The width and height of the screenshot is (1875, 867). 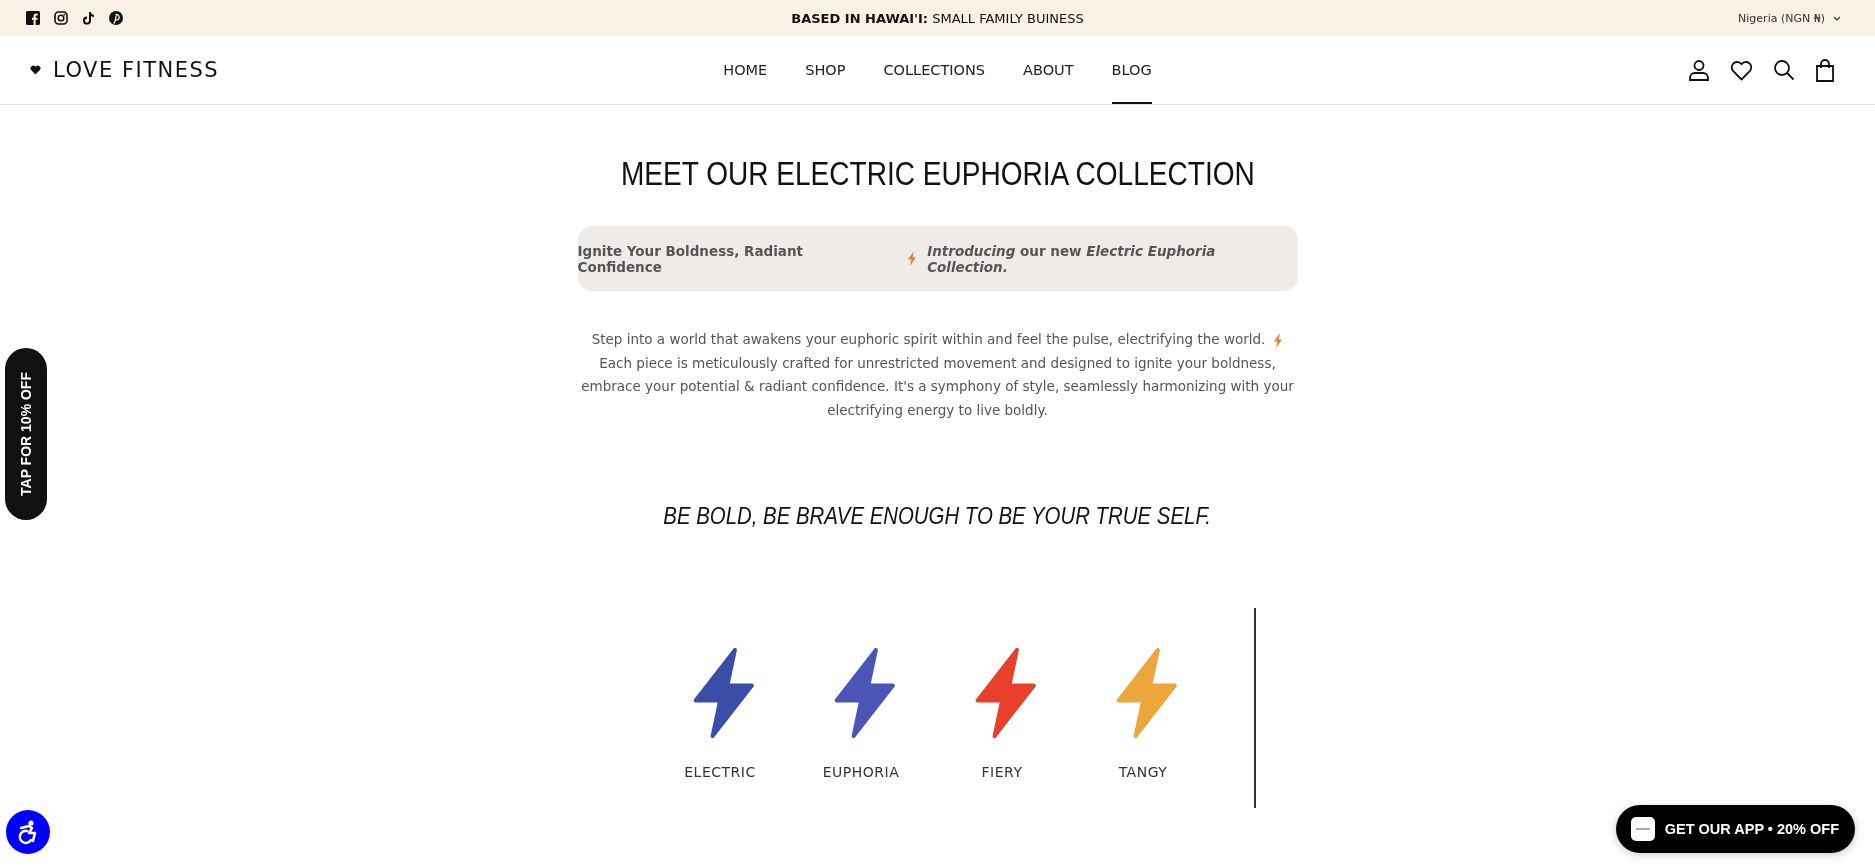 What do you see at coordinates (1002, 772) in the screenshot?
I see `color-label: FIERY` at bounding box center [1002, 772].